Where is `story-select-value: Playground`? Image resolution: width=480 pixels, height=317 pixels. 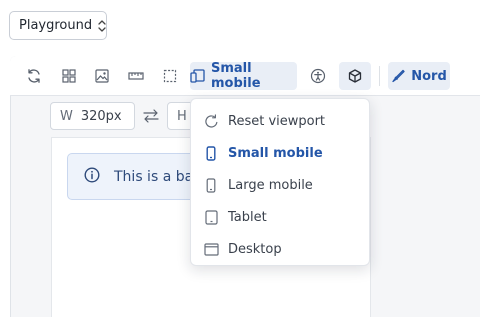 story-select-value: Playground is located at coordinates (56, 25).